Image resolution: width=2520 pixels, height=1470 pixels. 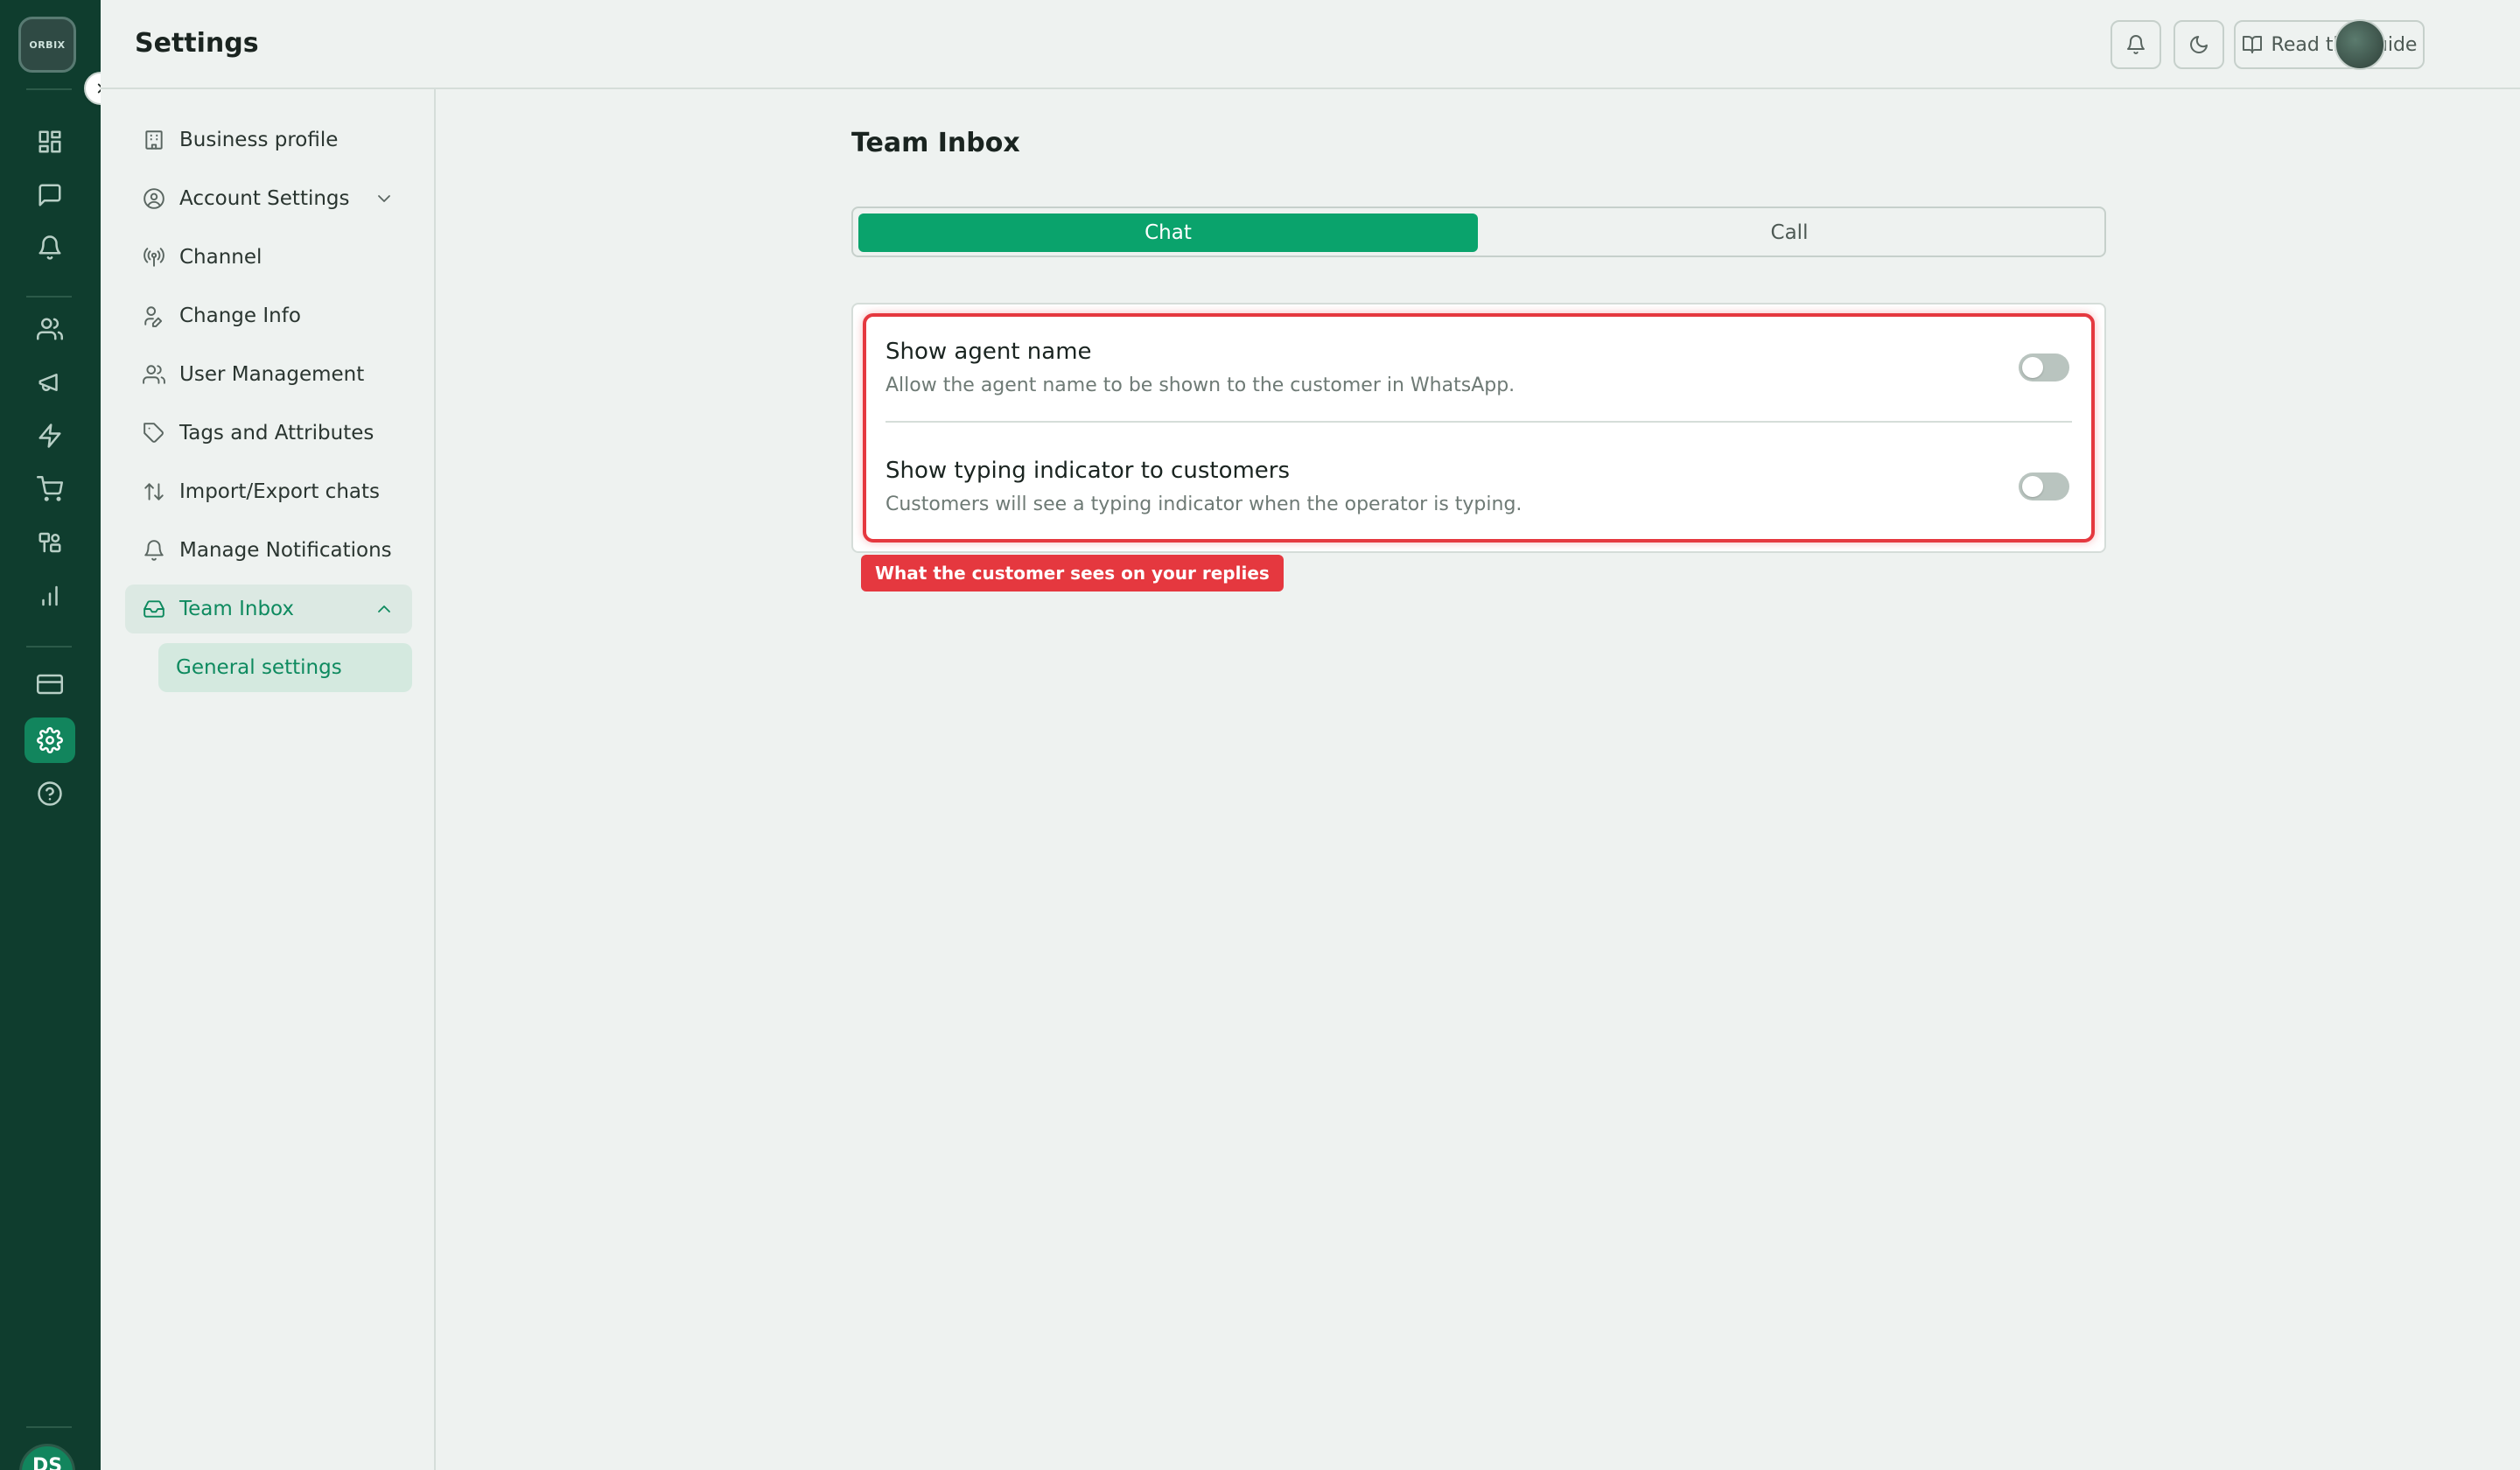 I want to click on chevron-up-icon, so click(x=384, y=609).